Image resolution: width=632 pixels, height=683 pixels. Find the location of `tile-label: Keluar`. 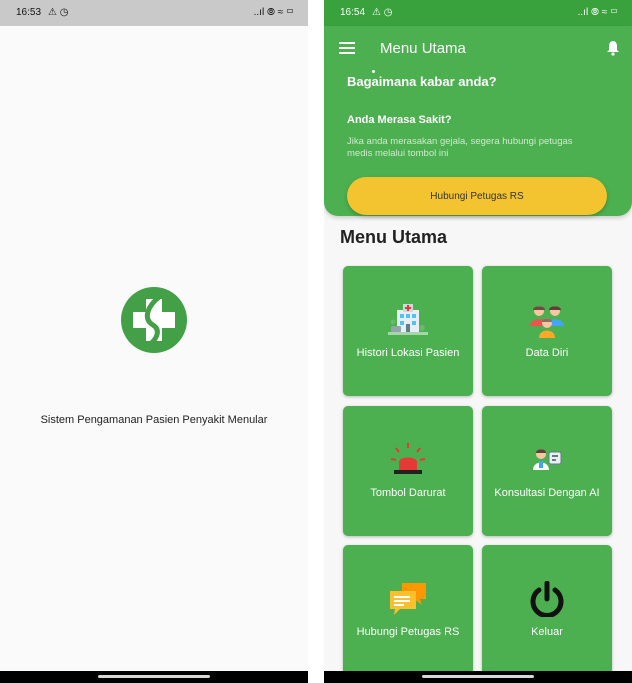

tile-label: Keluar is located at coordinates (547, 632).